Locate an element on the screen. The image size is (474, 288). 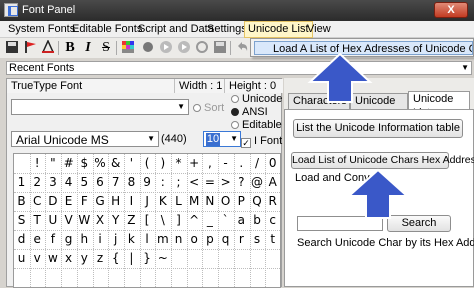
char-cell: x is located at coordinates (68, 258).